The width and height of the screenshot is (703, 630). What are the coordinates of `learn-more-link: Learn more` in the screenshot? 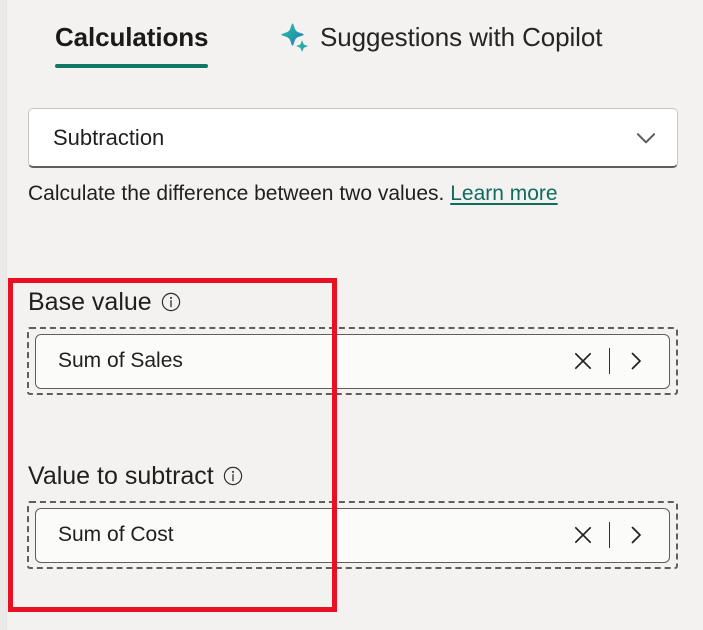 It's located at (503, 193).